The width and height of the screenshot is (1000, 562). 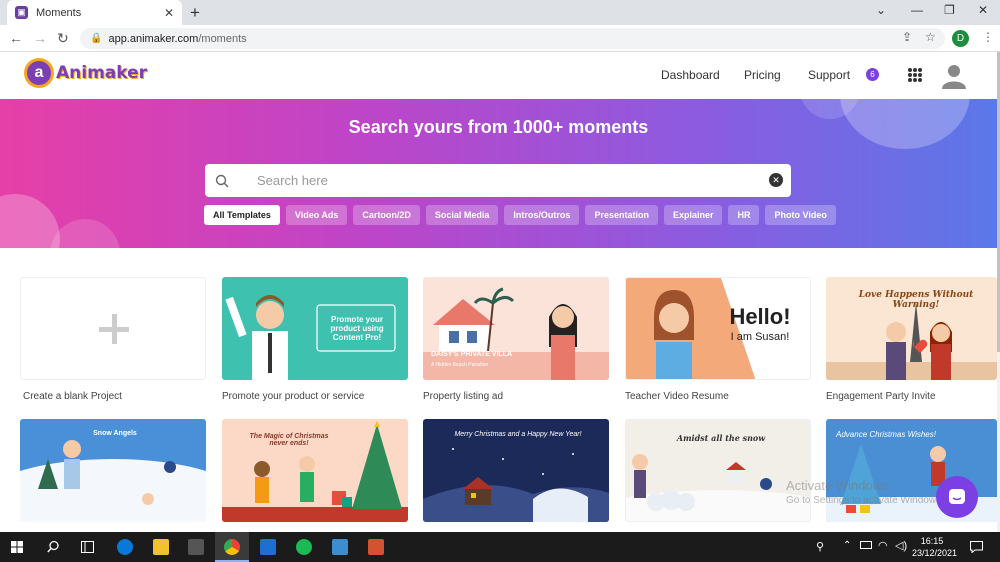 What do you see at coordinates (744, 215) in the screenshot?
I see `category-hr: HR` at bounding box center [744, 215].